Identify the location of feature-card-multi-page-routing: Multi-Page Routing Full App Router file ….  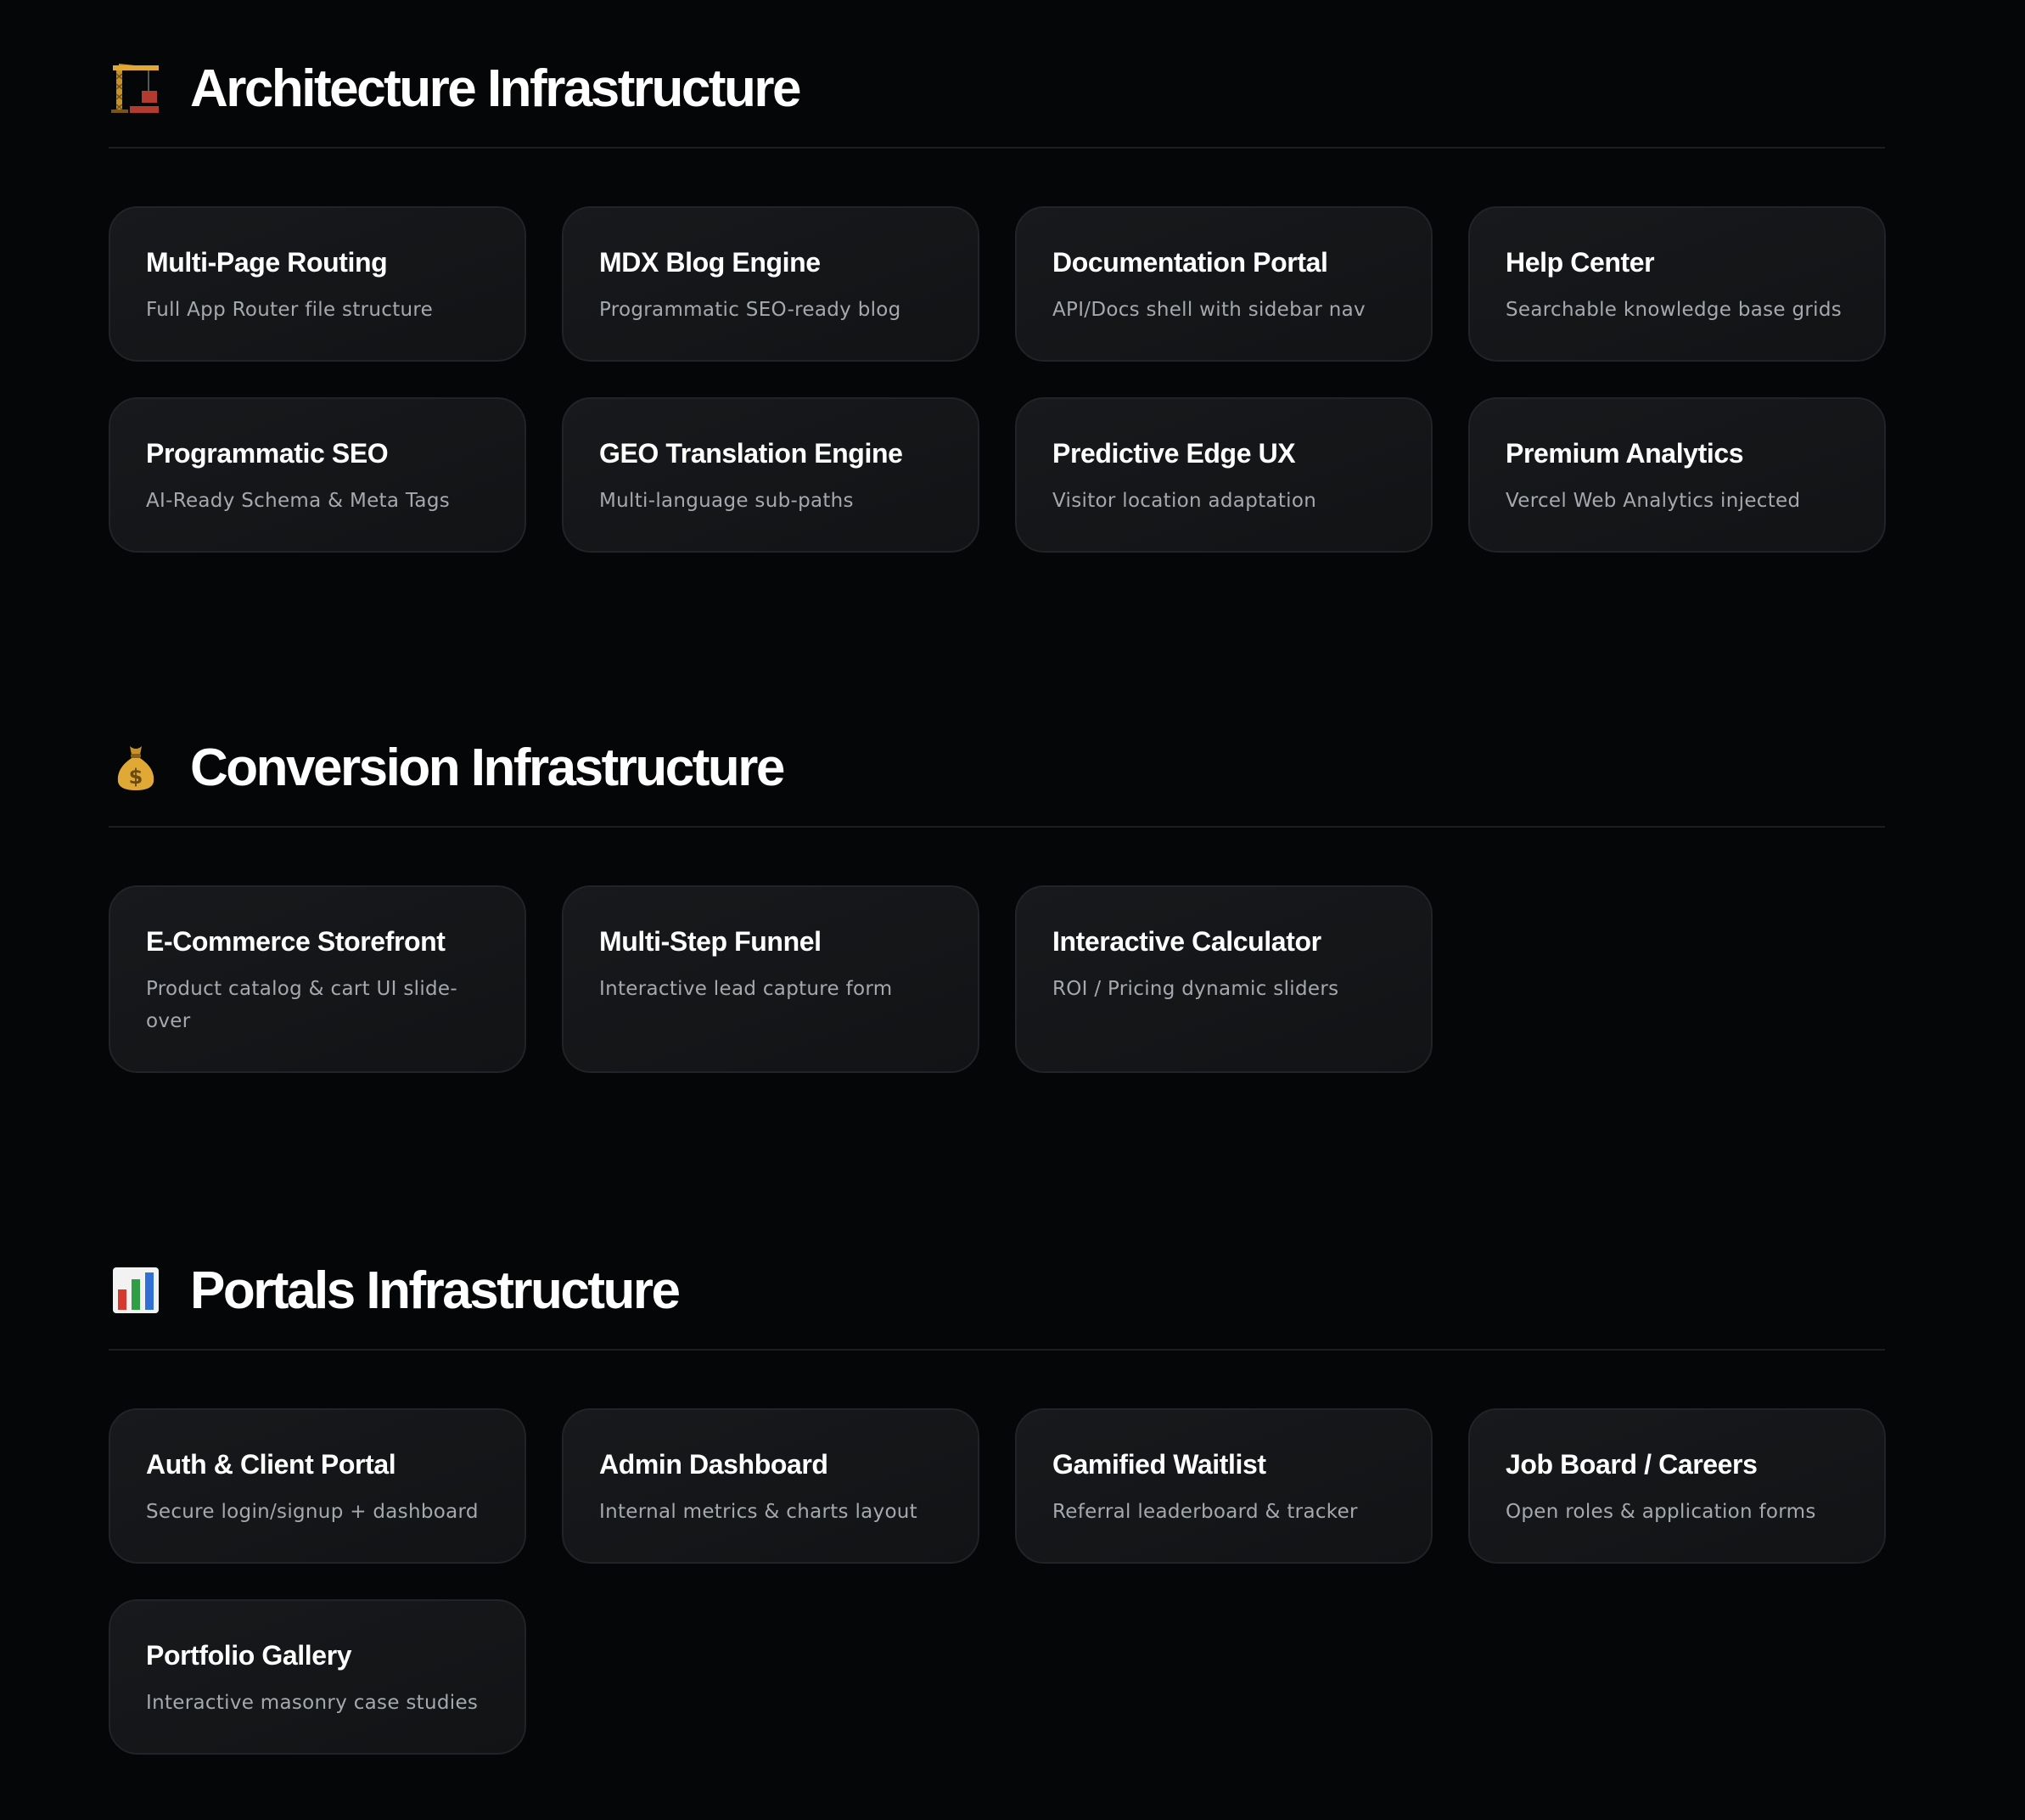
(317, 284).